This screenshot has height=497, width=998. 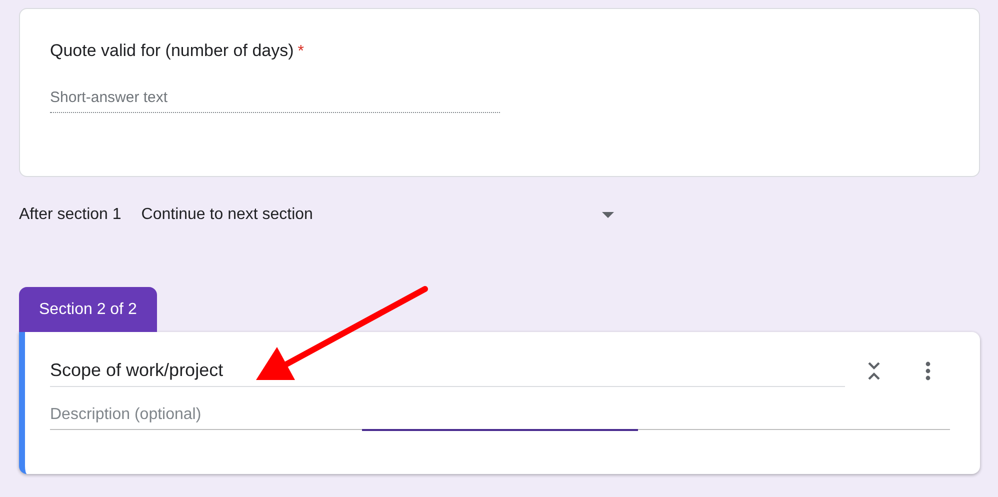 I want to click on question-title: Quote valid for (number of days), so click(x=172, y=51).